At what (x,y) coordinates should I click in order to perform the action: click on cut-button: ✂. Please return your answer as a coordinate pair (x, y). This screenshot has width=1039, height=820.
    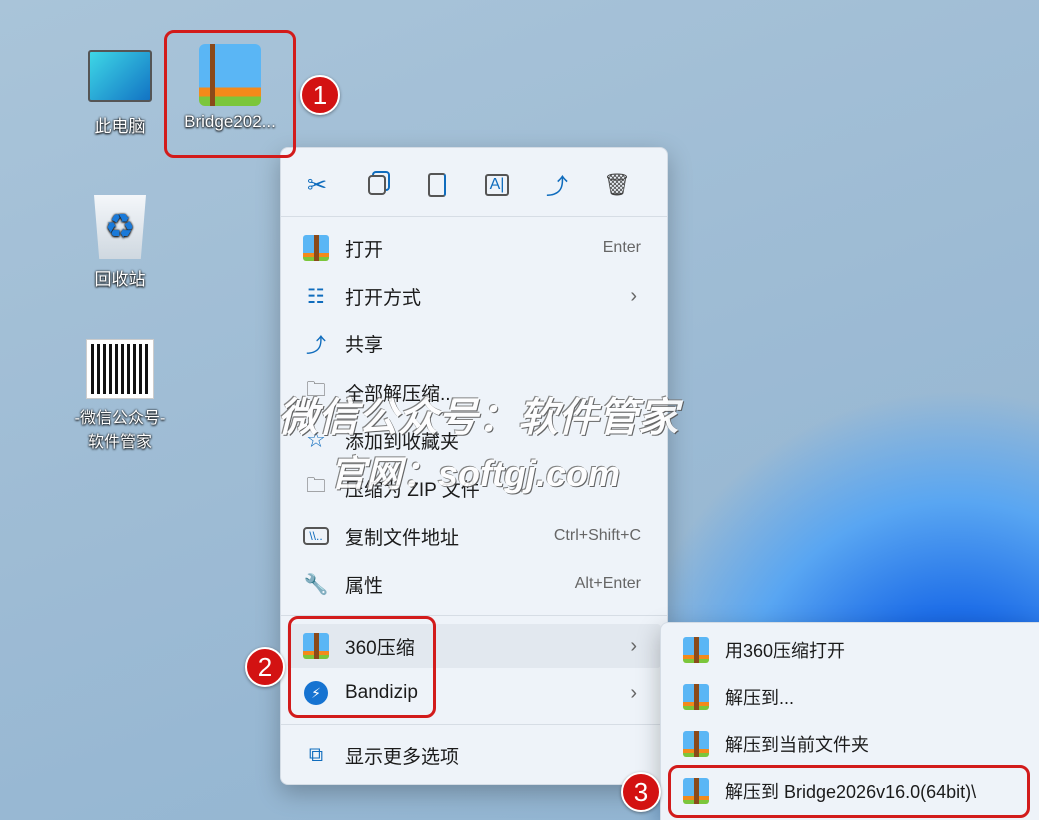
    Looking at the image, I should click on (317, 185).